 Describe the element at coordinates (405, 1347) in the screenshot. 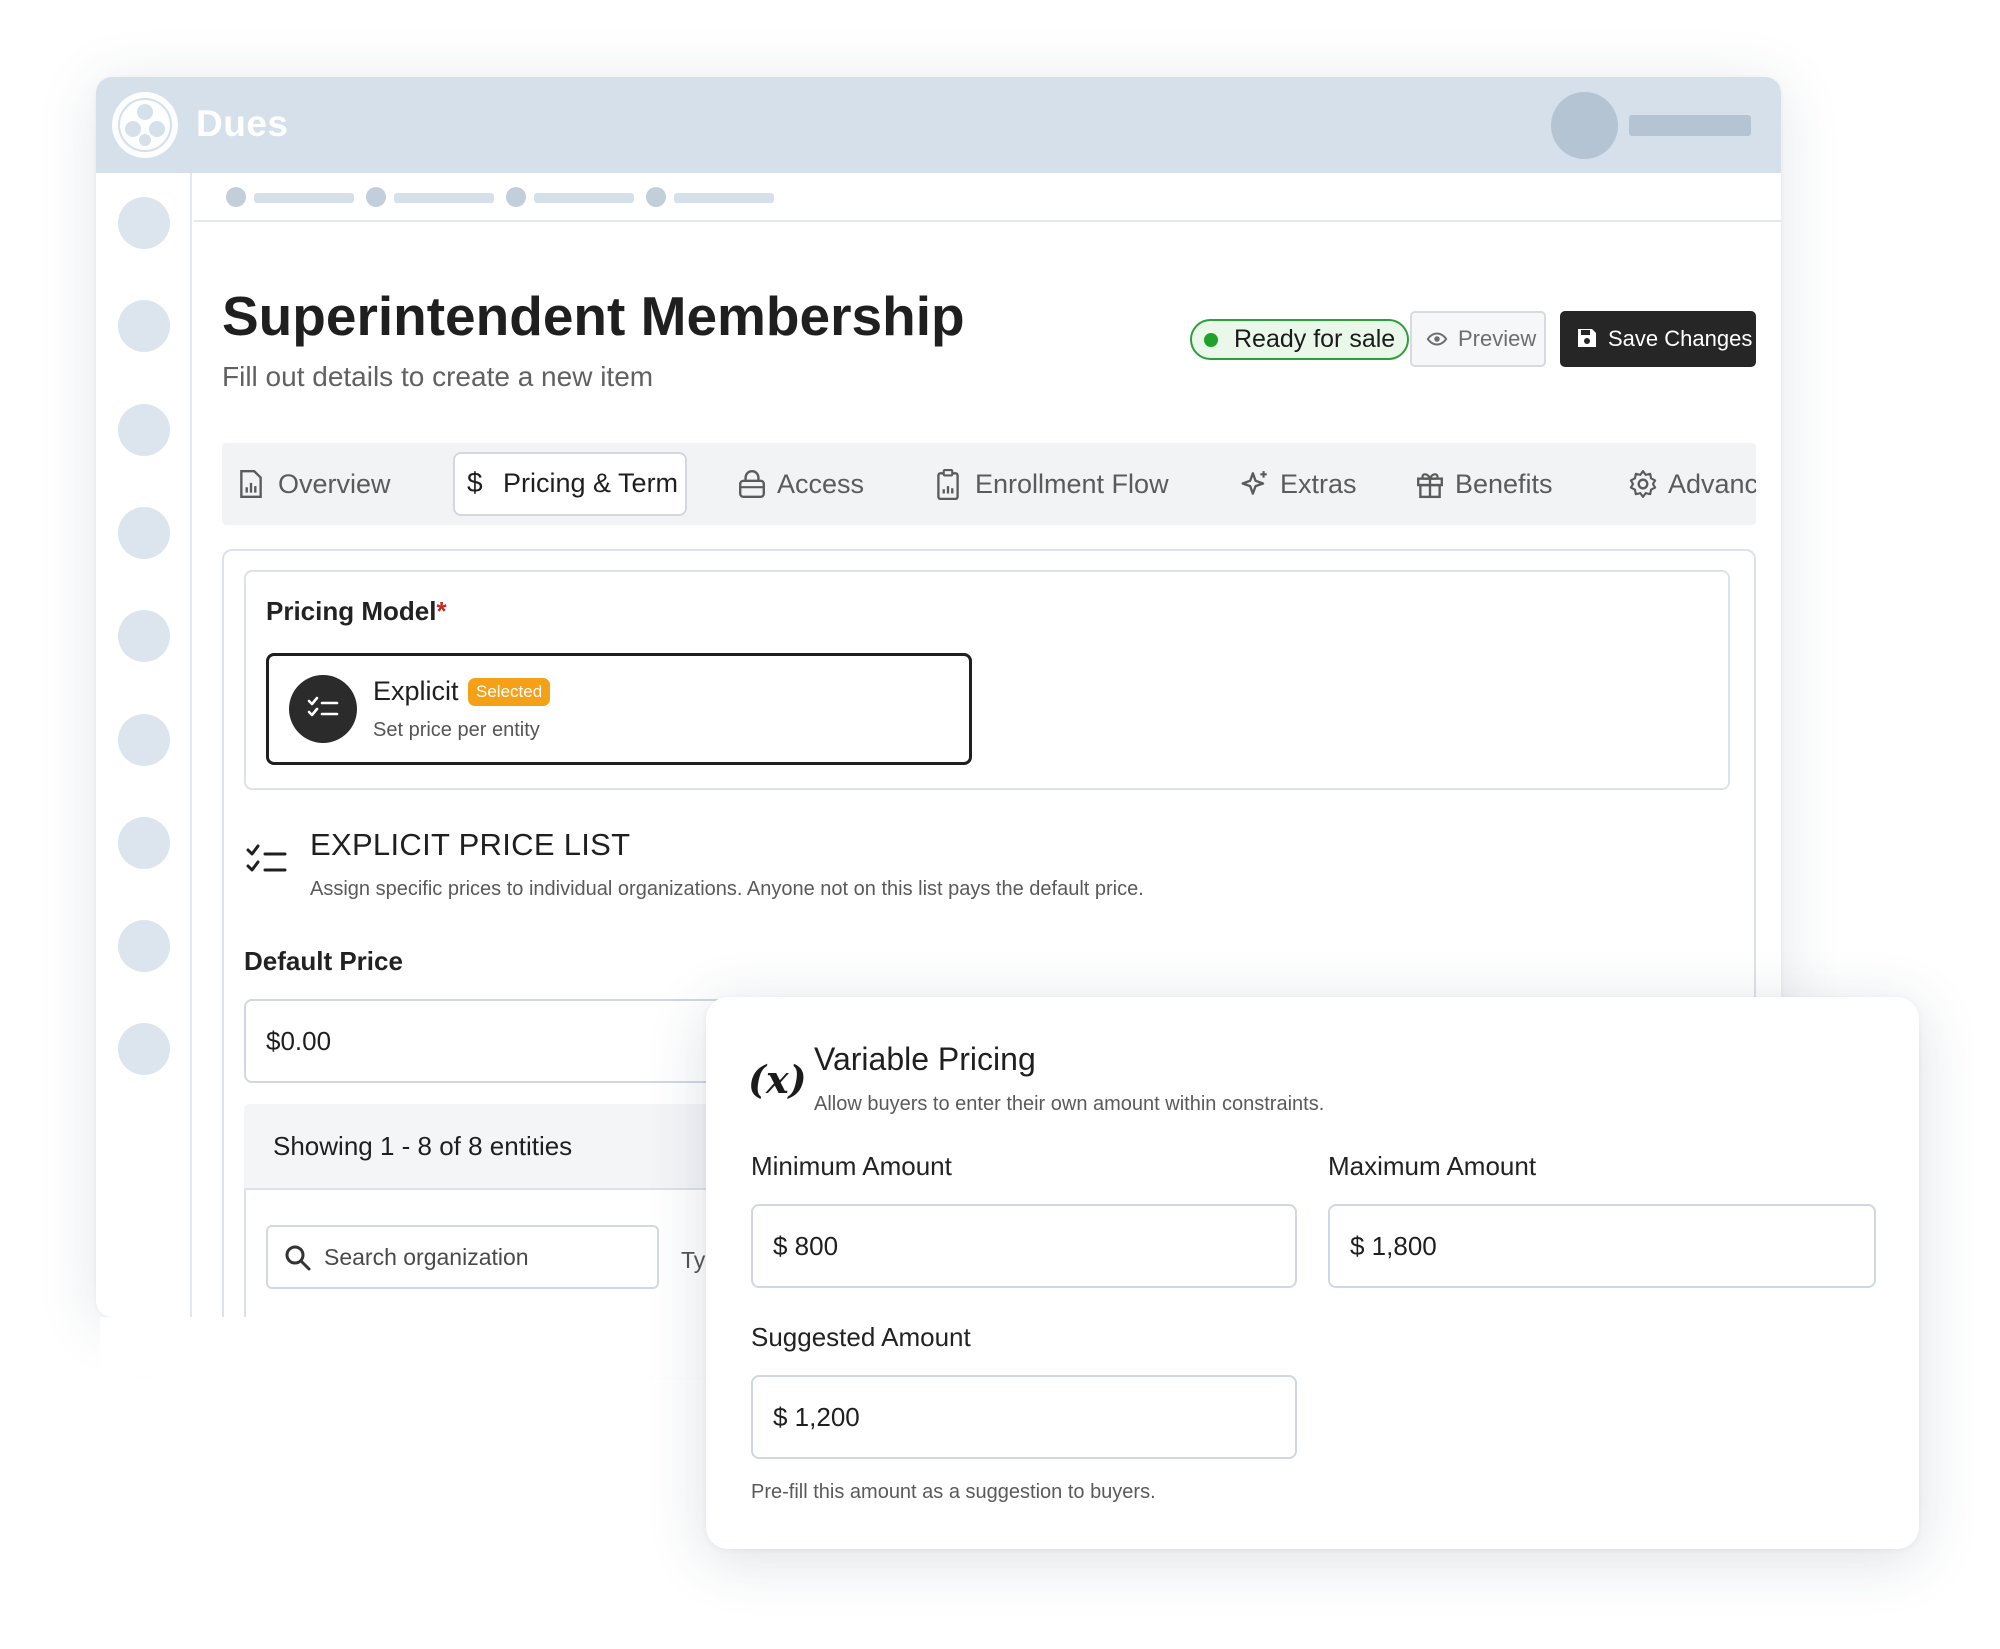

I see `window-bottom-mask` at that location.